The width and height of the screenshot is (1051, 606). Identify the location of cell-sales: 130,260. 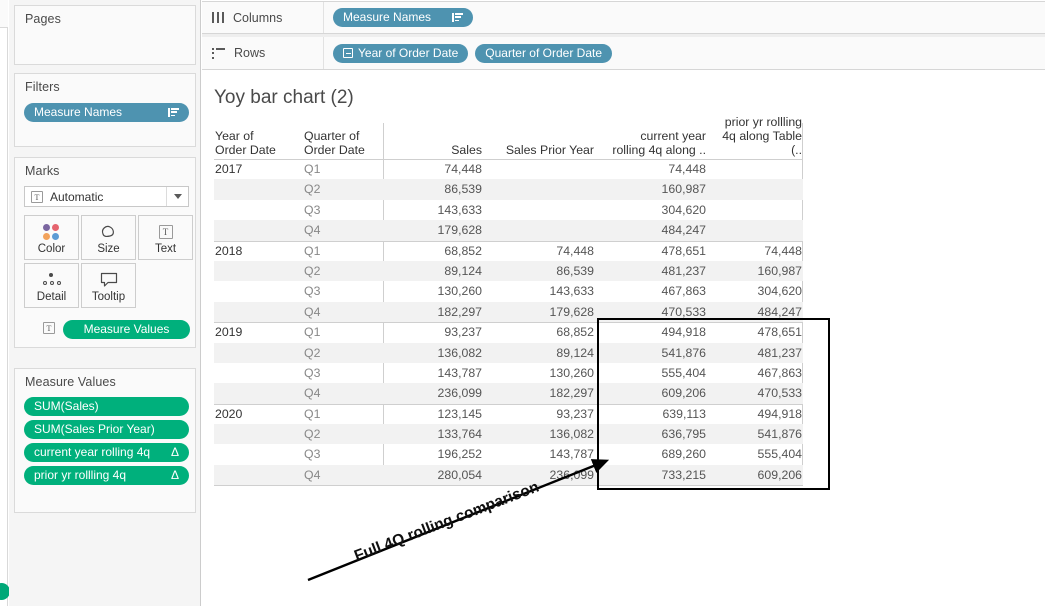
(459, 291).